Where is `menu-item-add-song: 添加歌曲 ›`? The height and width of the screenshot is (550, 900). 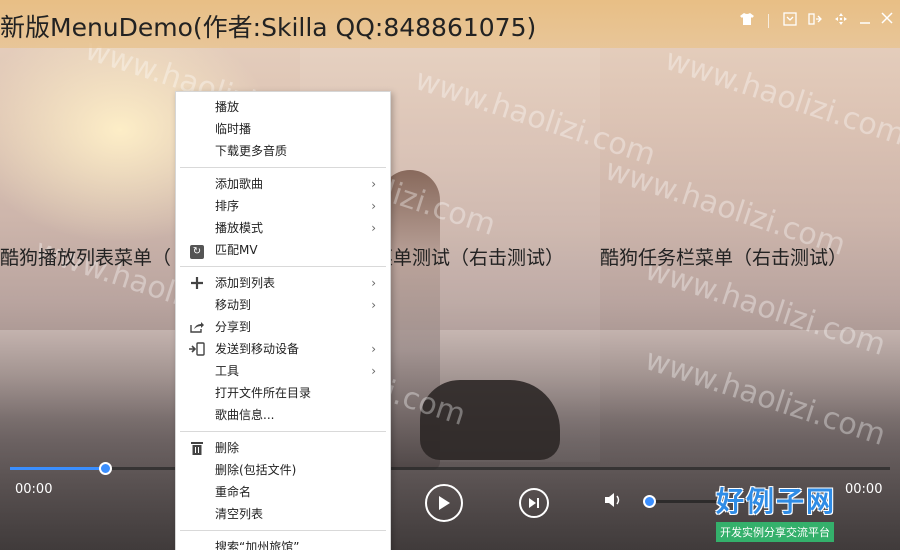
menu-item-add-song: 添加歌曲 › is located at coordinates (283, 184).